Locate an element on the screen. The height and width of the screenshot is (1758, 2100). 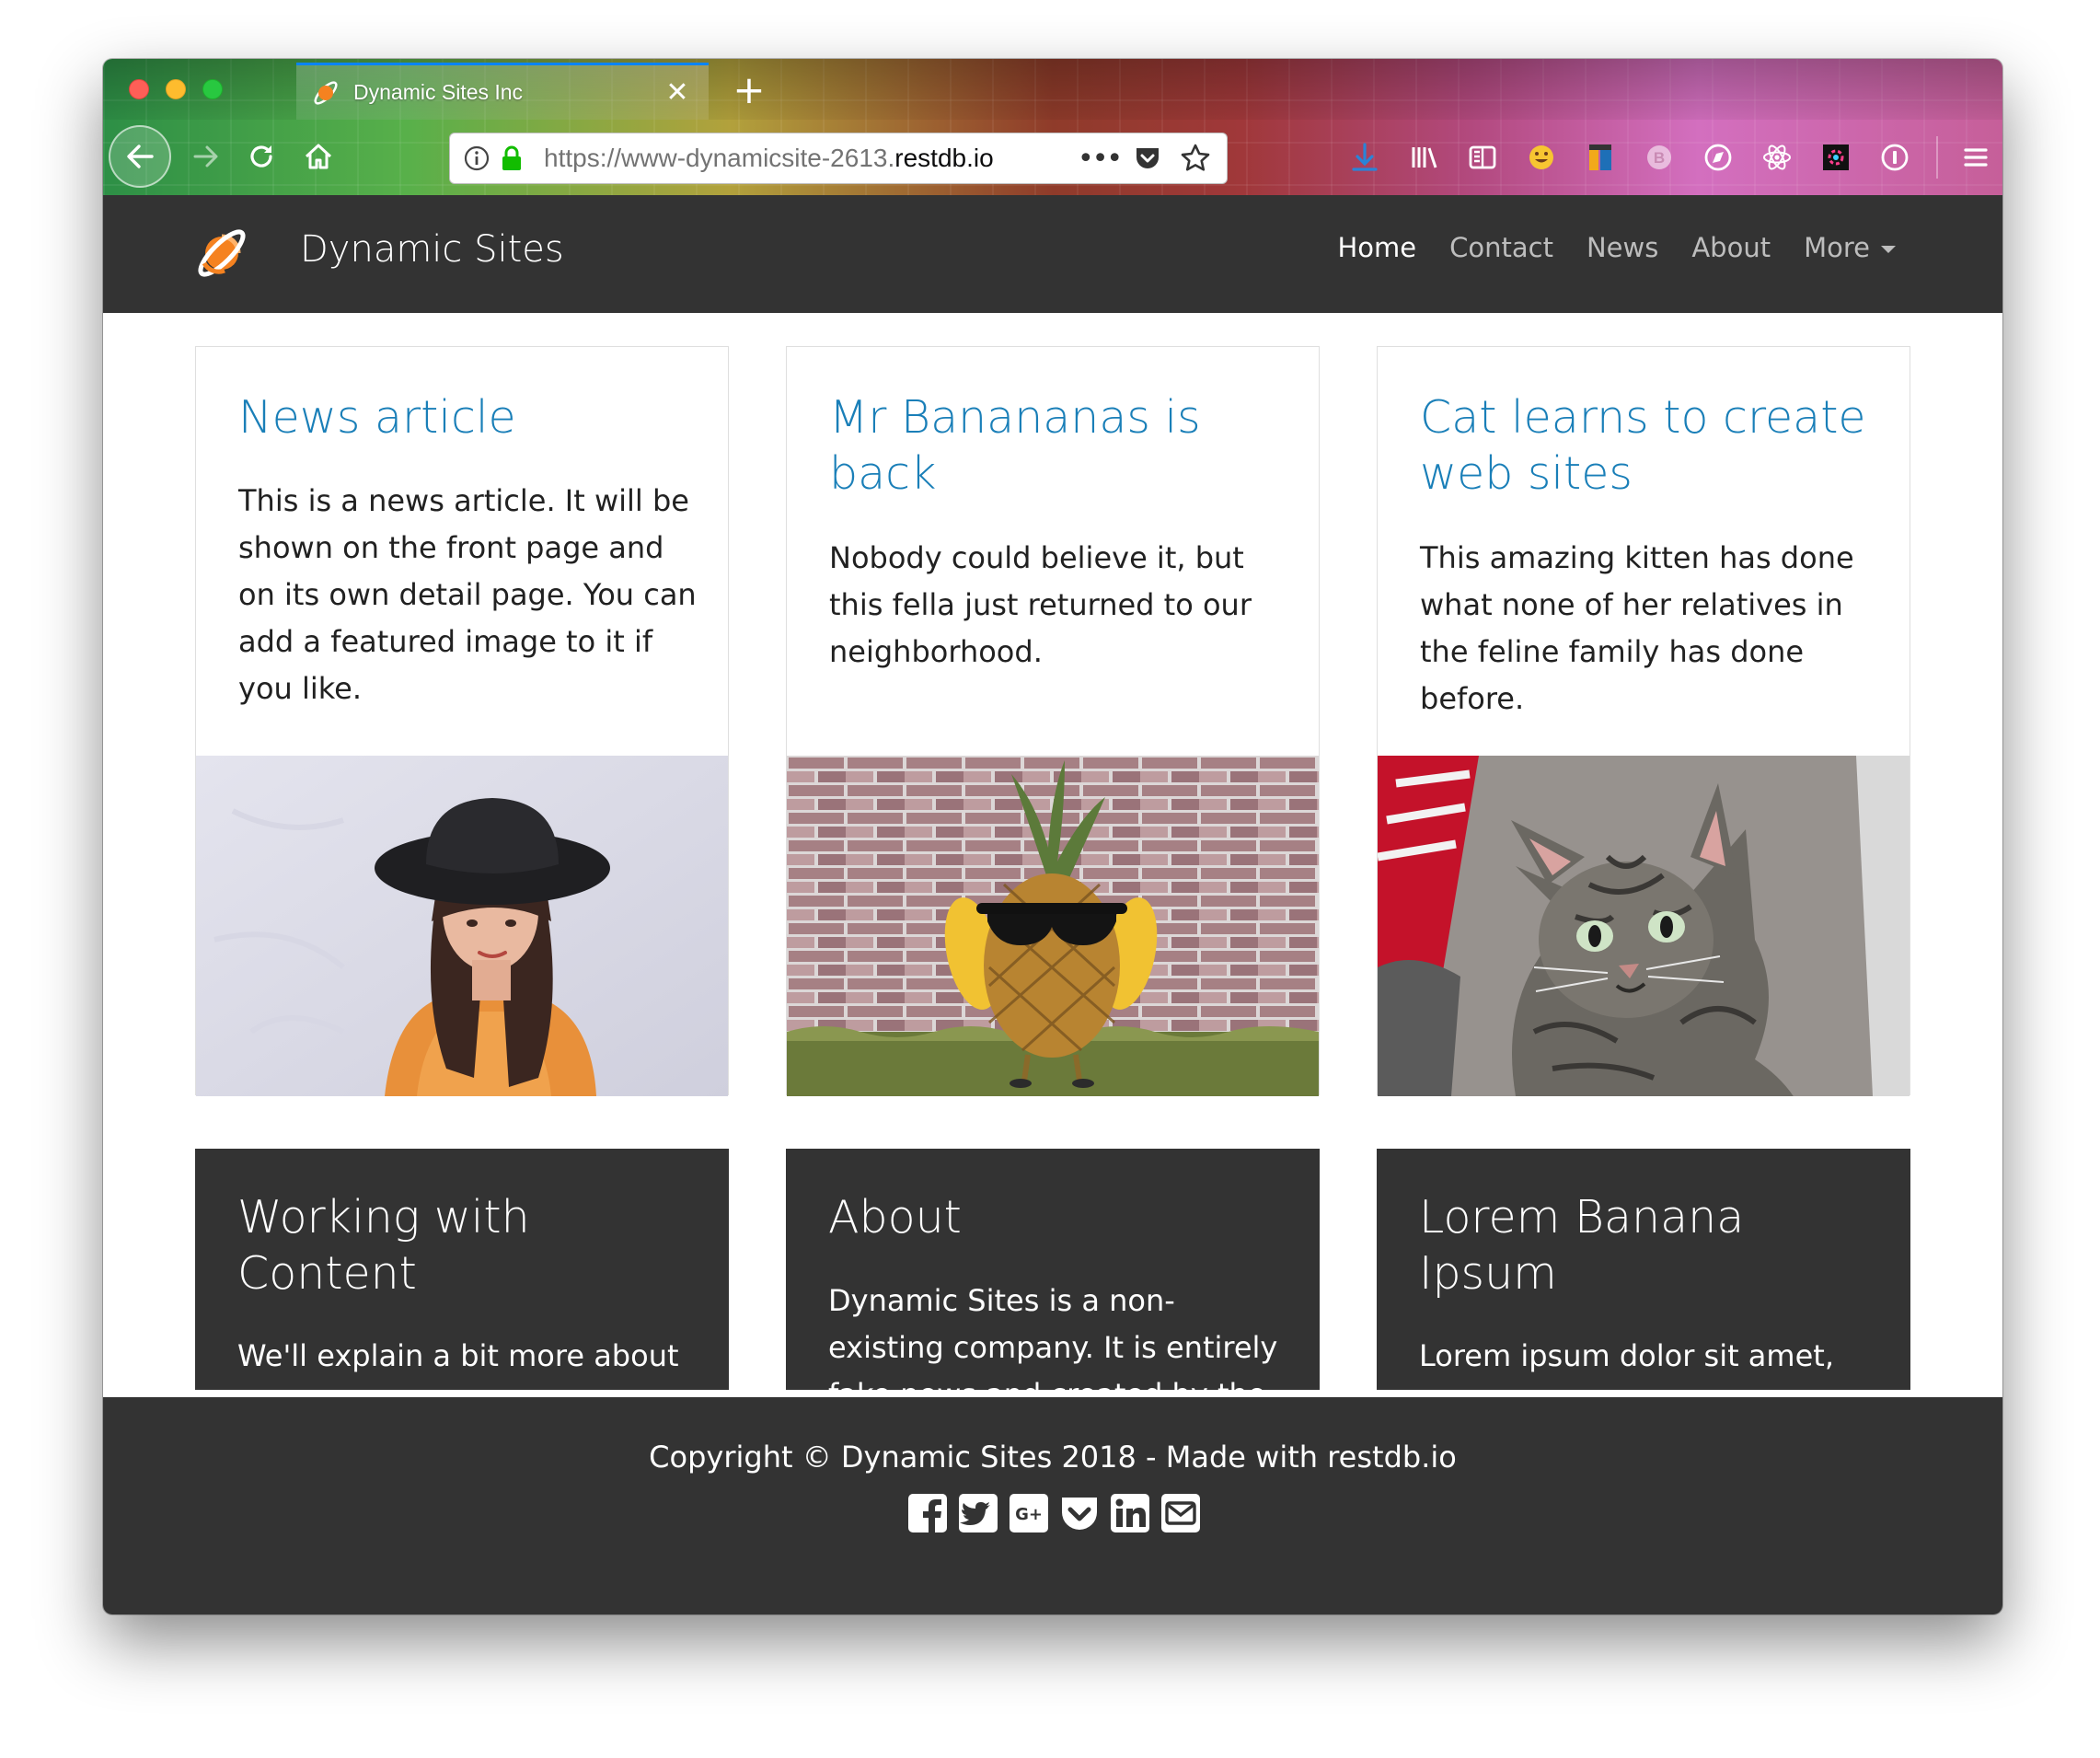
url-domain: restdb.io is located at coordinates (944, 158).